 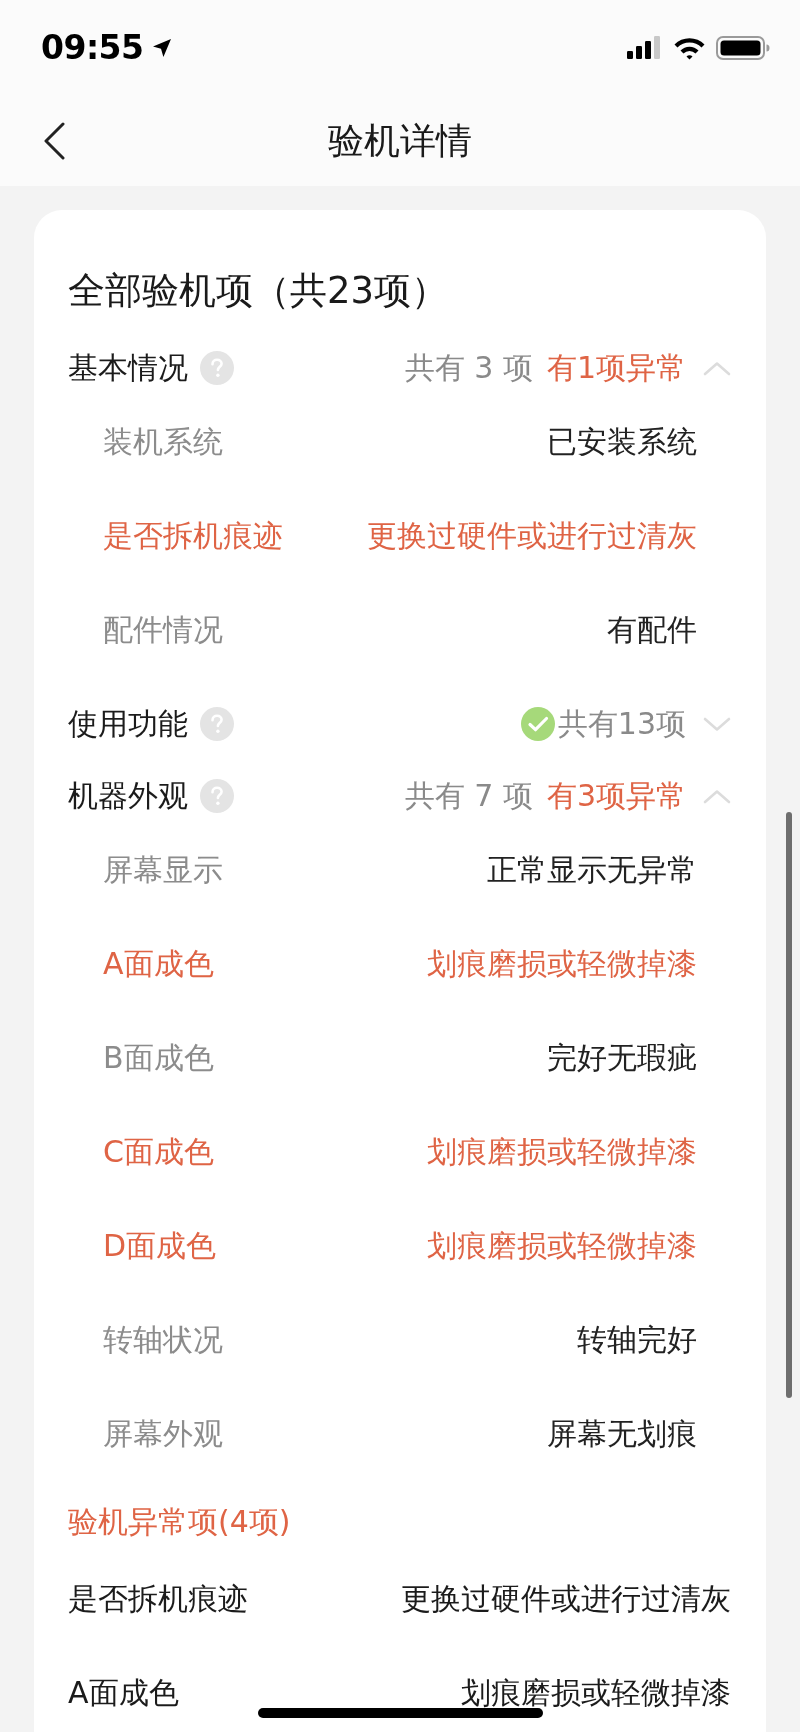 I want to click on abnormal-section-title: 验机异常项(4项), so click(x=179, y=1522).